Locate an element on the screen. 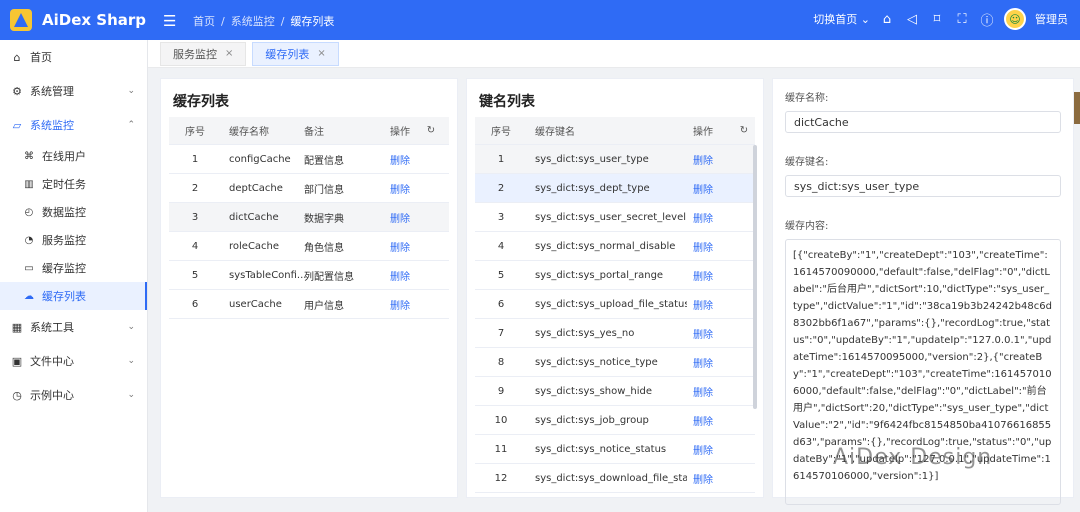 The width and height of the screenshot is (1080, 512). breadcrumb: 首页 / 系统监控 / 缓存列表 is located at coordinates (263, 21).